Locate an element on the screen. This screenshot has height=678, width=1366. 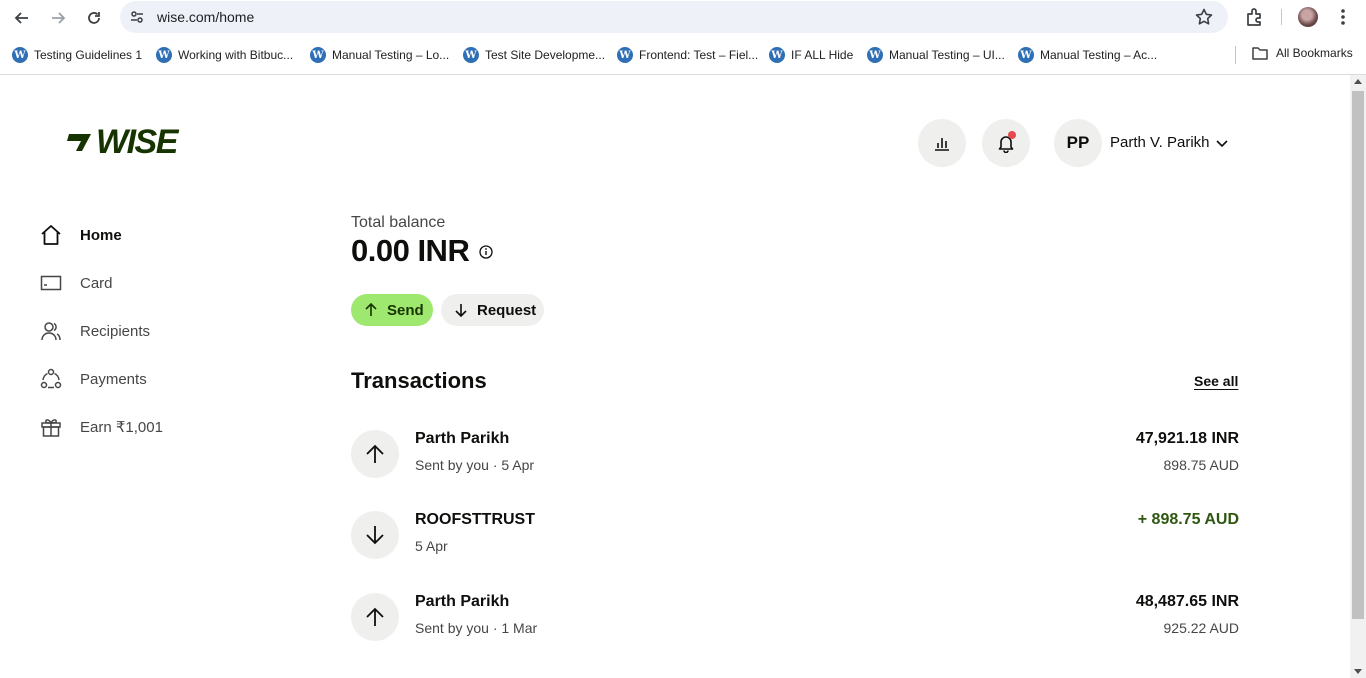
more-menu-icon is located at coordinates (1343, 17).